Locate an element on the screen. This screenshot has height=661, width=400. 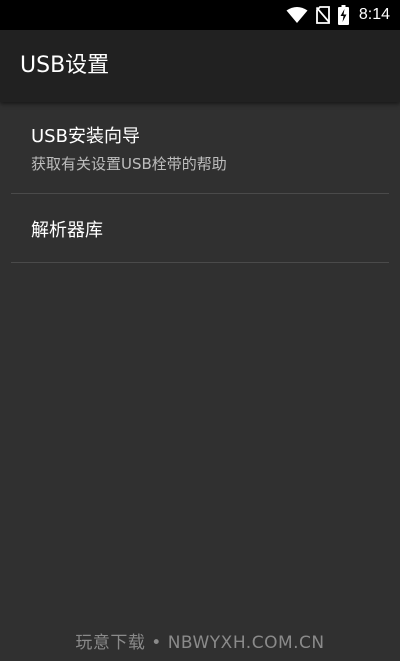
parser-library-title: 解析器库 is located at coordinates (67, 230).